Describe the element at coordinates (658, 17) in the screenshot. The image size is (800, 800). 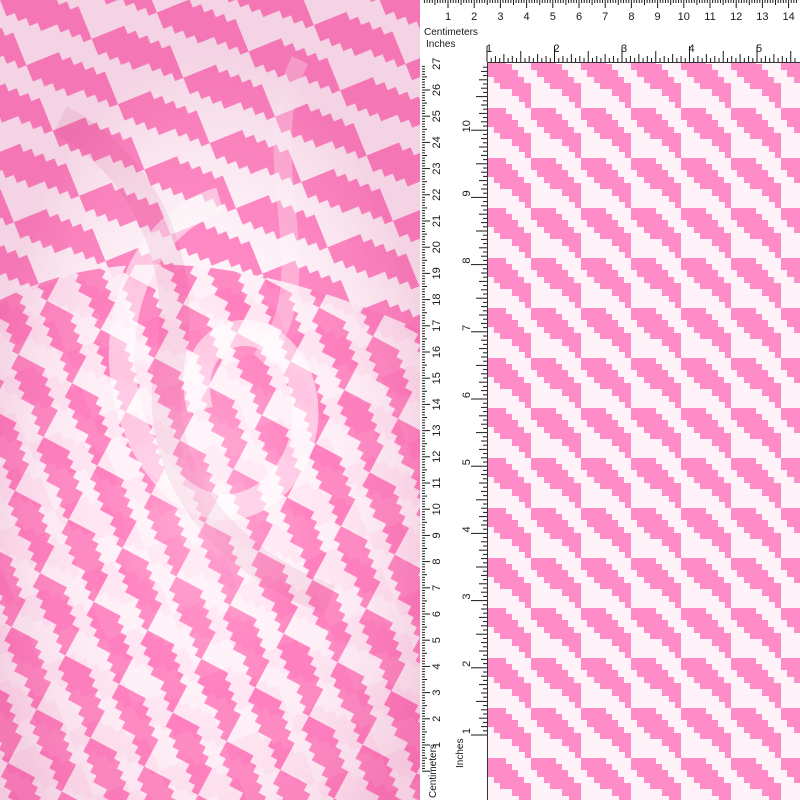
I see `top-cm-number: 9` at that location.